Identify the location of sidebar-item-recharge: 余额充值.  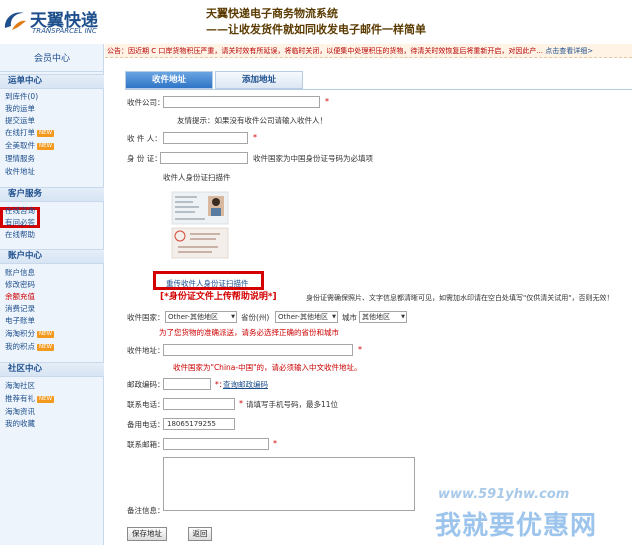
(20, 297).